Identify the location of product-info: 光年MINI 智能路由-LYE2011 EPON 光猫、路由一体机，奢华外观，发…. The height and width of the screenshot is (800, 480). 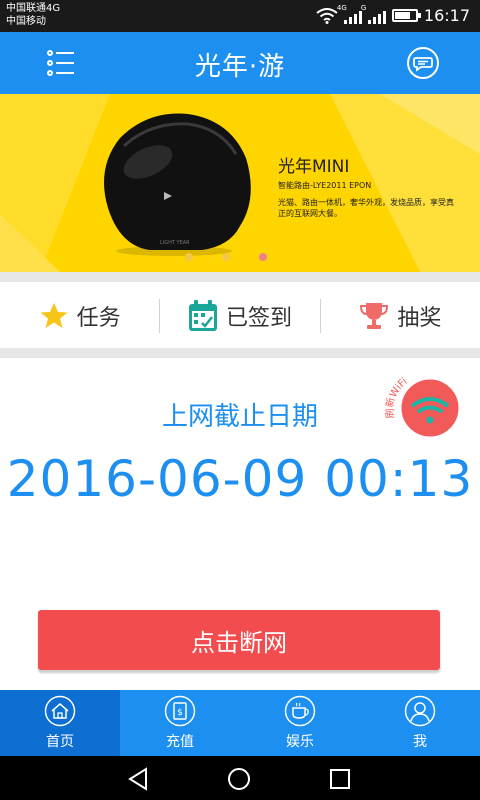
(368, 185).